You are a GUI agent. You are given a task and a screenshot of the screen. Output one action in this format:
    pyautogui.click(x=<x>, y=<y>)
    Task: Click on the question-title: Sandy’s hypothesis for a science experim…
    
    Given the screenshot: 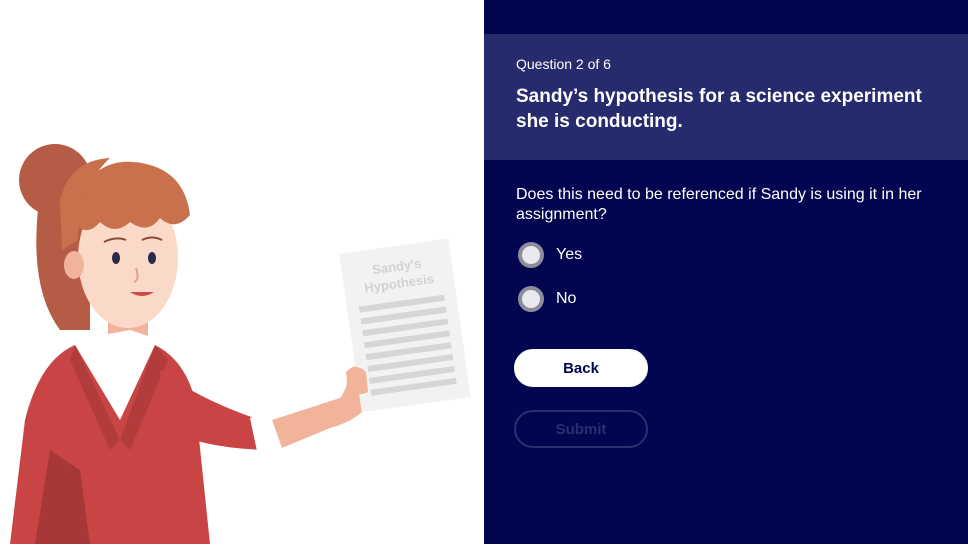 What is the action you would take?
    pyautogui.click(x=719, y=109)
    